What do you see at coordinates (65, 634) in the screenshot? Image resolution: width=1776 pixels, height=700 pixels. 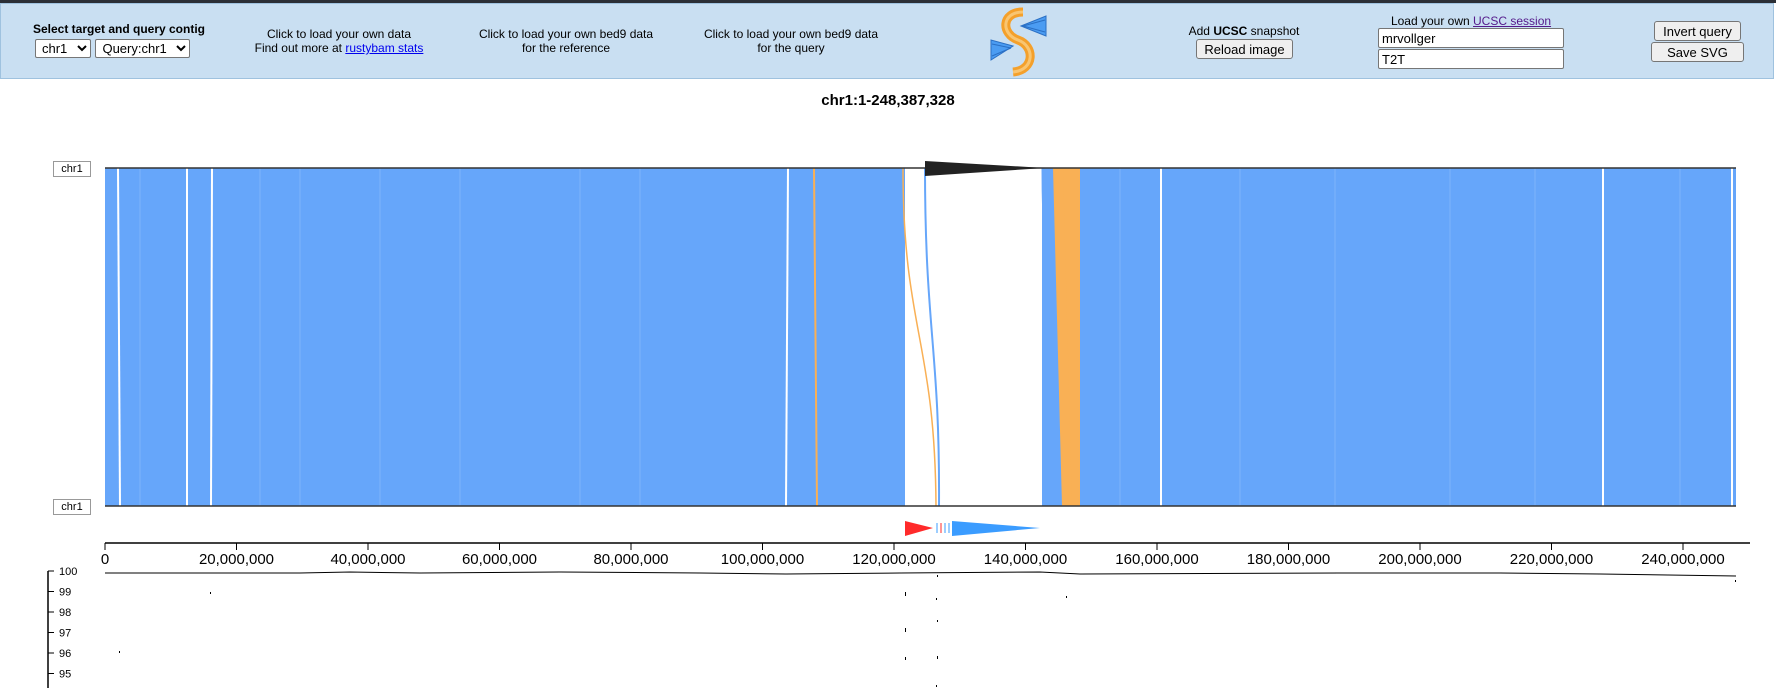 I see `identity-tick-label: 97` at bounding box center [65, 634].